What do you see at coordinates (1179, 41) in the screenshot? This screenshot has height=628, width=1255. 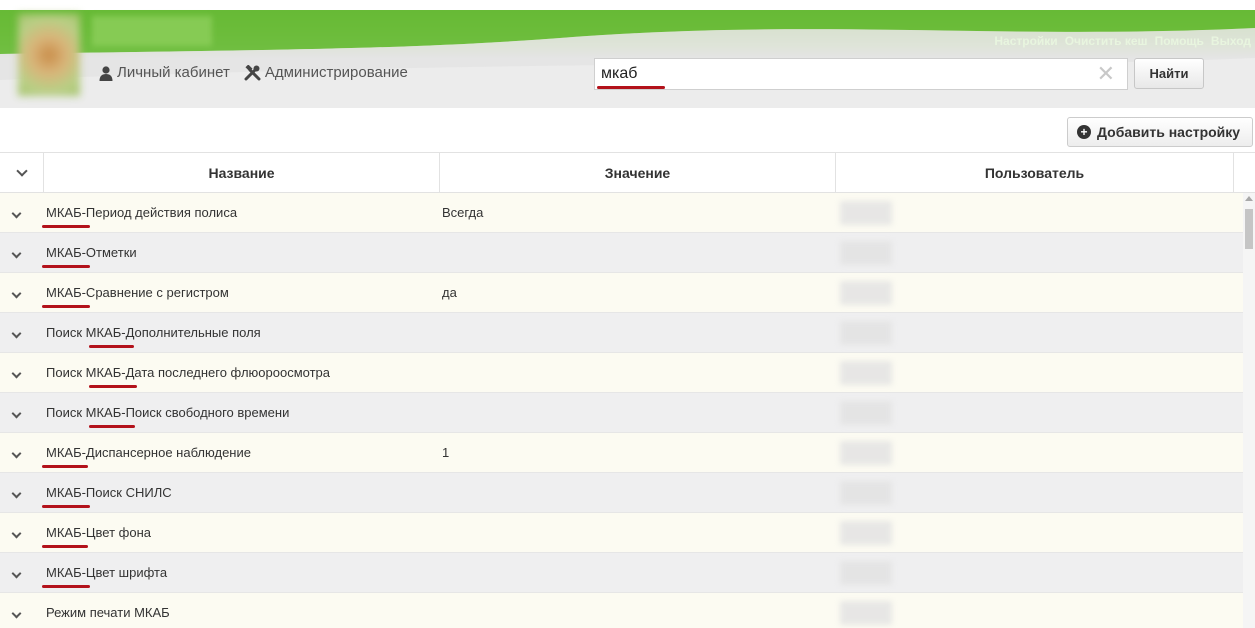 I see `help-link: Помощь` at bounding box center [1179, 41].